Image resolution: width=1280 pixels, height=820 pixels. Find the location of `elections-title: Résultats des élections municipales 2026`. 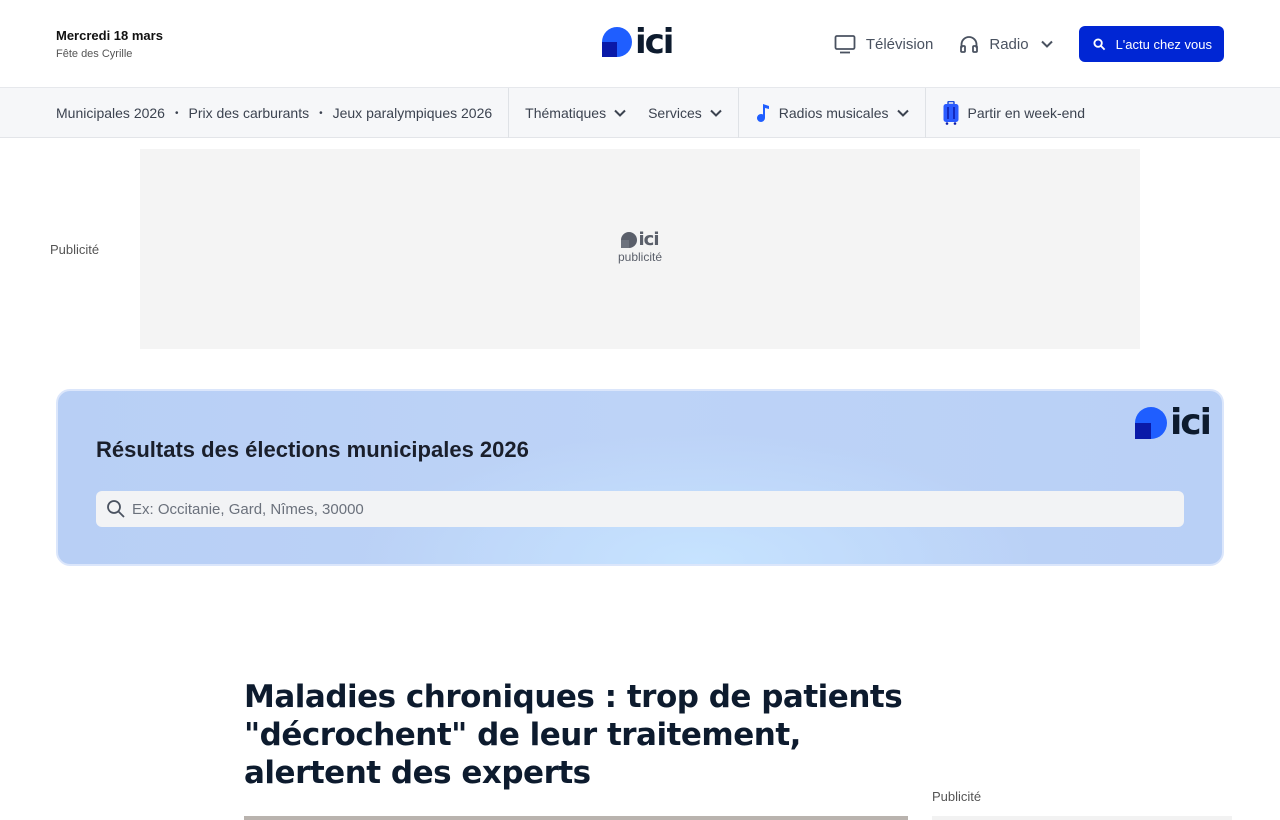

elections-title: Résultats des élections municipales 2026 is located at coordinates (312, 449).